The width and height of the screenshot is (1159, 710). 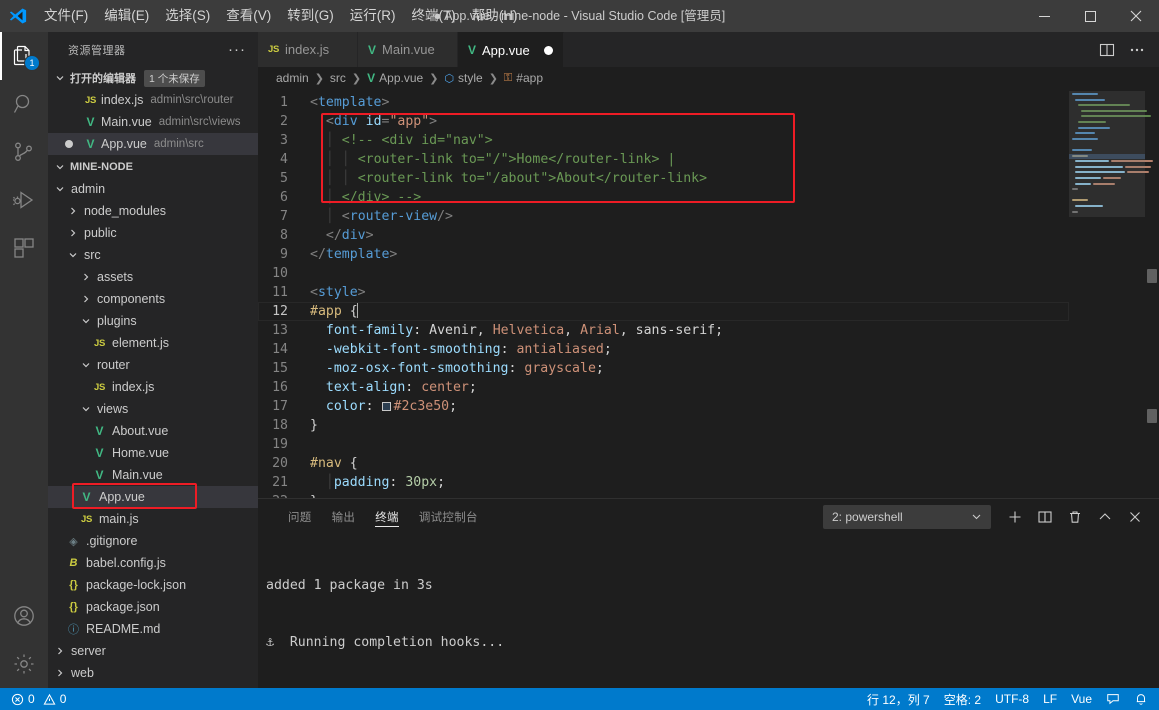 I want to click on activity-search, so click(x=24, y=104).